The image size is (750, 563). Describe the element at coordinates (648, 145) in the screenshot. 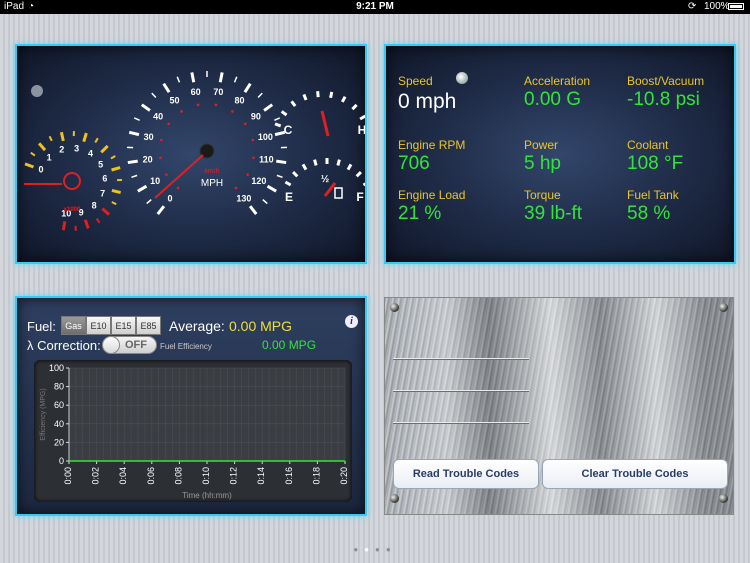

I see `readout-label: Coolant` at that location.